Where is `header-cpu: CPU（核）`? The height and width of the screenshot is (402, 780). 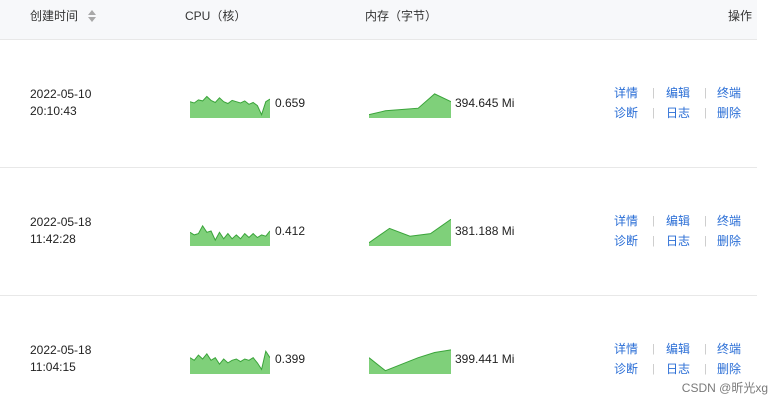 header-cpu: CPU（核） is located at coordinates (216, 16).